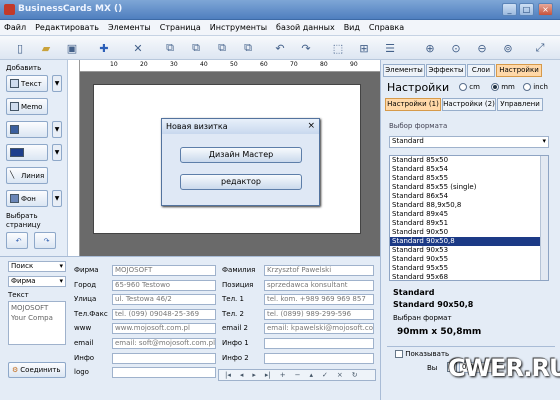 Image resolution: width=560 pixels, height=400 pixels. Describe the element at coordinates (469, 104) in the screenshot. I see `subtab-settings-2: Настройки (2)` at that location.